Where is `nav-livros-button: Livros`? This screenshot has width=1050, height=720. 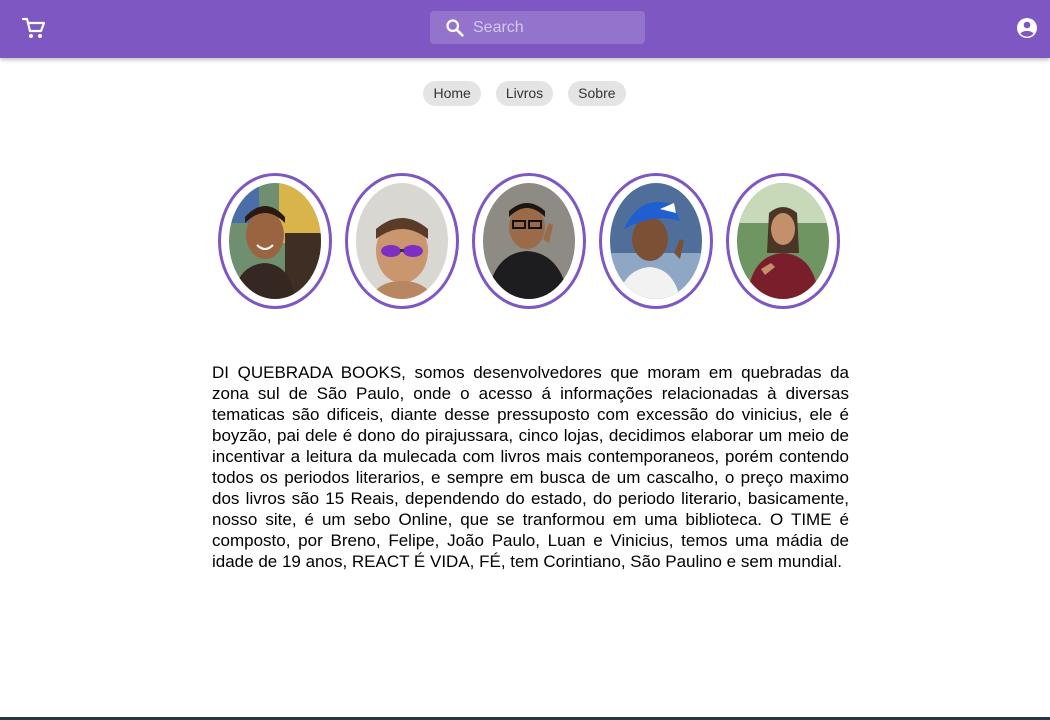
nav-livros-button: Livros is located at coordinates (524, 93).